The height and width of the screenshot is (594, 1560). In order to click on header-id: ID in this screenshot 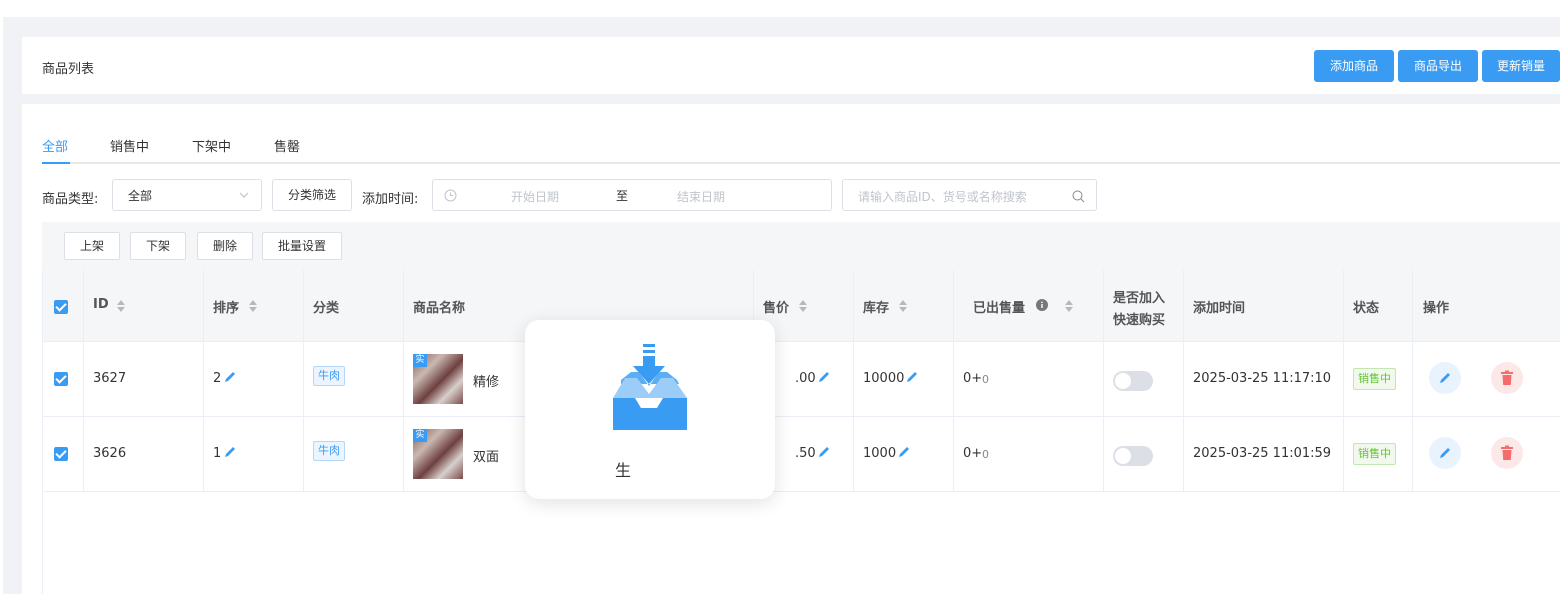, I will do `click(101, 304)`.